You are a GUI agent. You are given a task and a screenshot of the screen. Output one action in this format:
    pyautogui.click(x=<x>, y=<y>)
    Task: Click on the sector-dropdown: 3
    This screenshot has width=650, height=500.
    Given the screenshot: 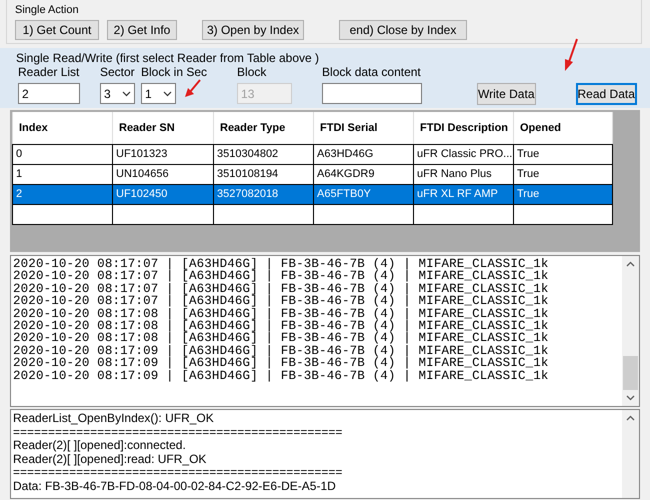 What is the action you would take?
    pyautogui.click(x=117, y=93)
    